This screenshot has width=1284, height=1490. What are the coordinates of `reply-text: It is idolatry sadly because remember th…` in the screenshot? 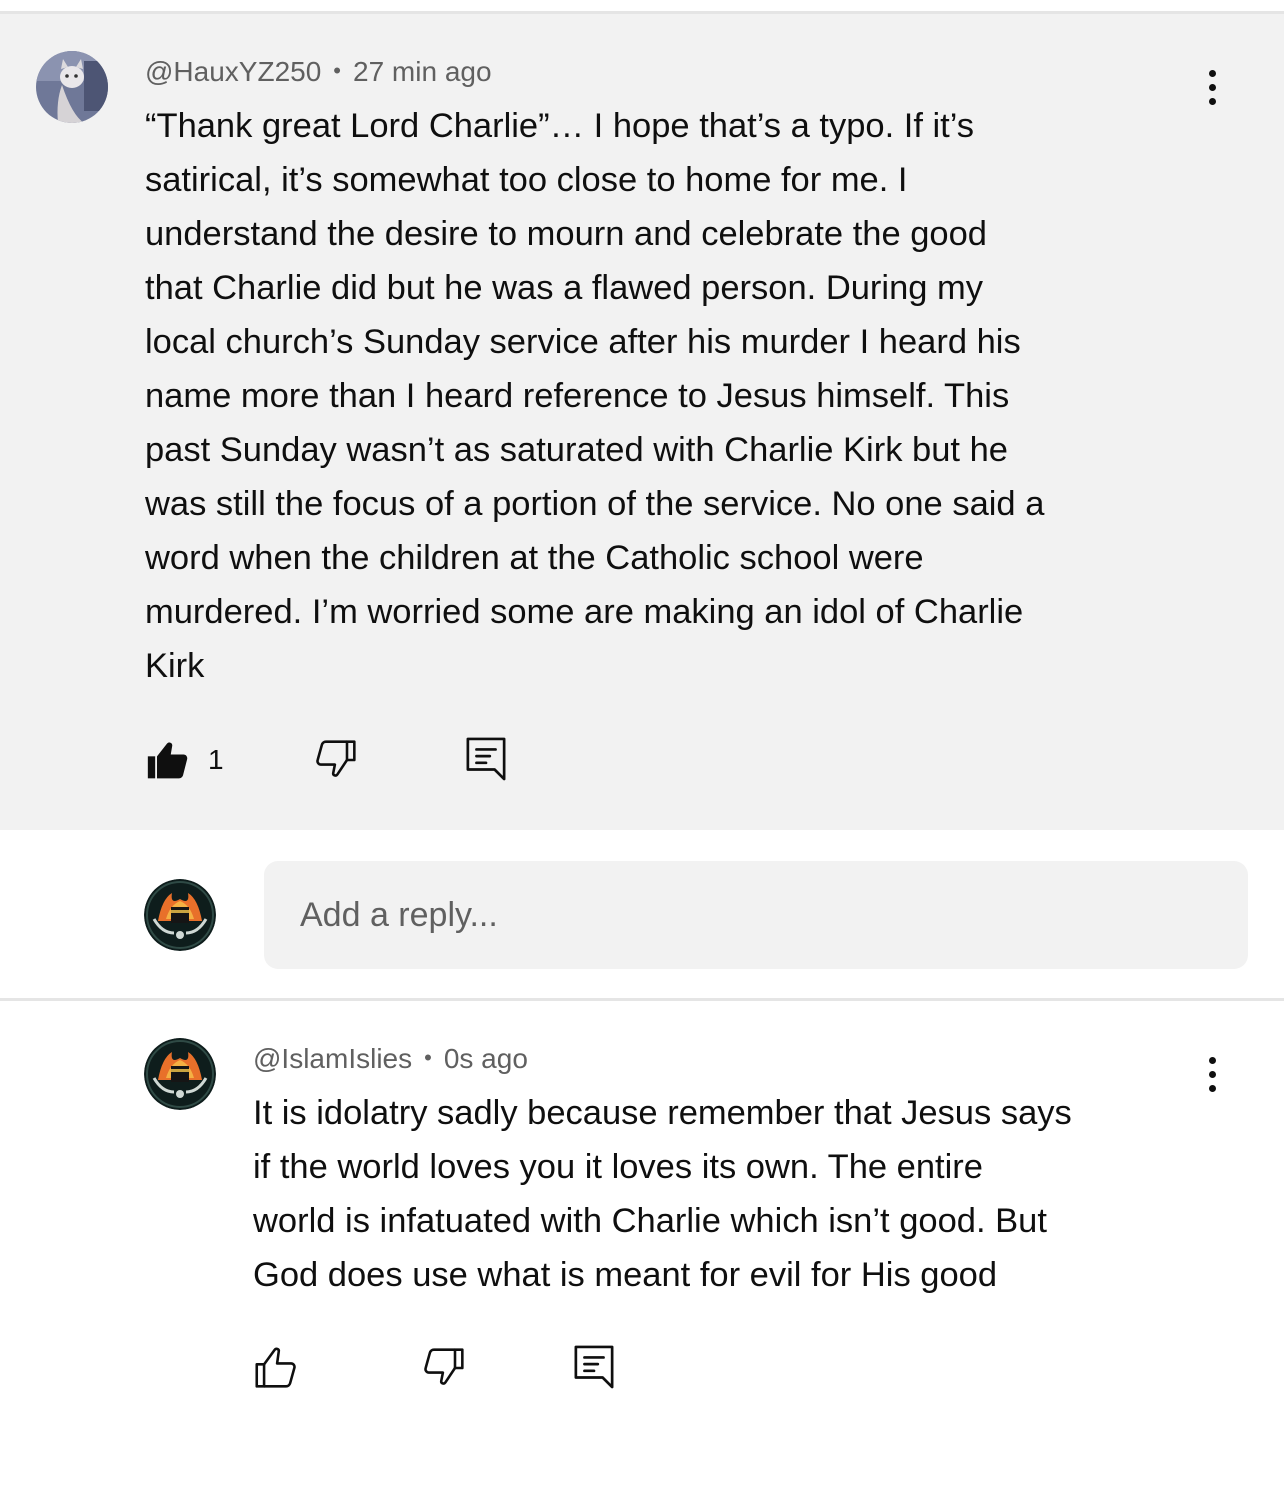 It's located at (662, 1194).